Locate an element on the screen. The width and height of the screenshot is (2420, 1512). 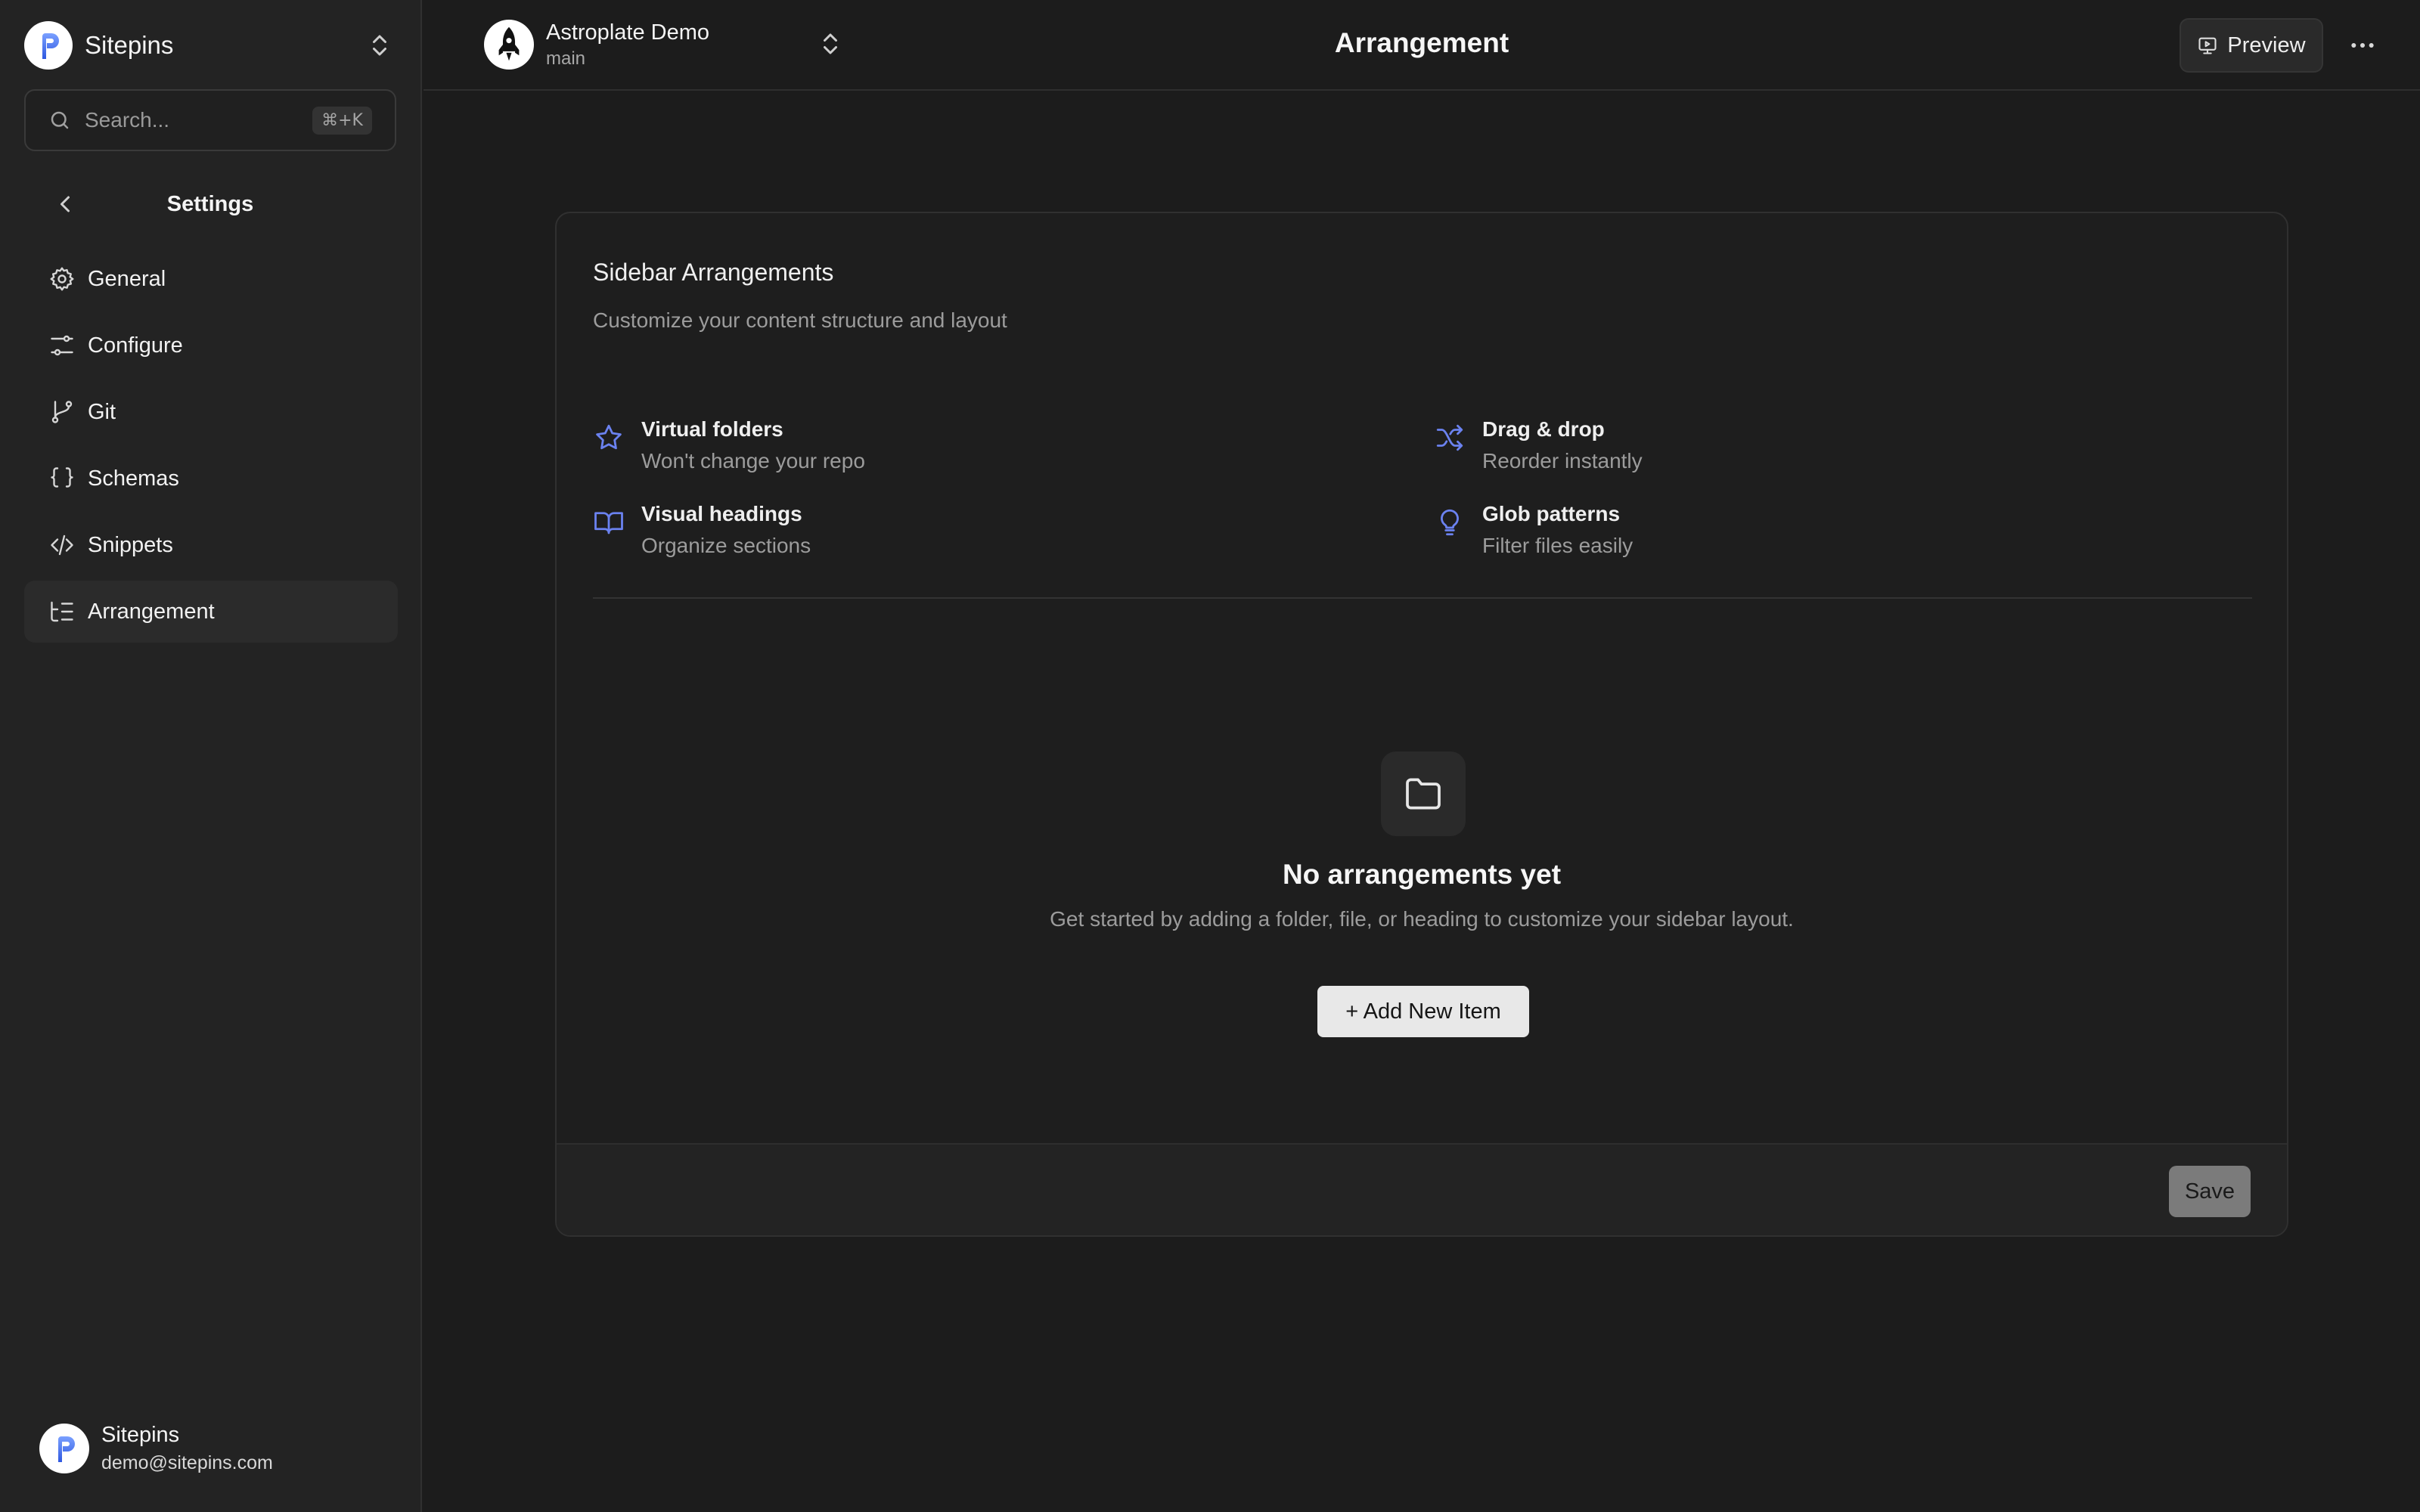
page-title: Arrangement is located at coordinates (1421, 42).